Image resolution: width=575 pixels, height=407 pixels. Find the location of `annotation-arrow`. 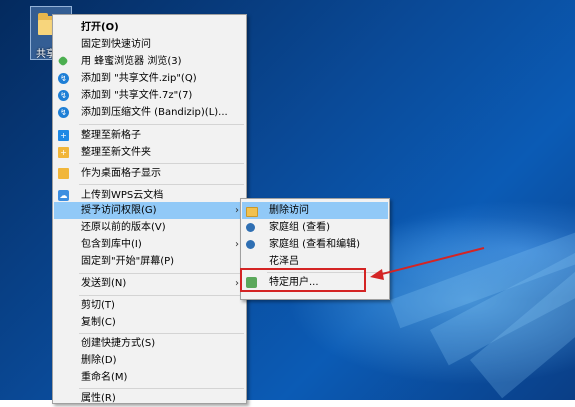

annotation-arrow is located at coordinates (427, 263).